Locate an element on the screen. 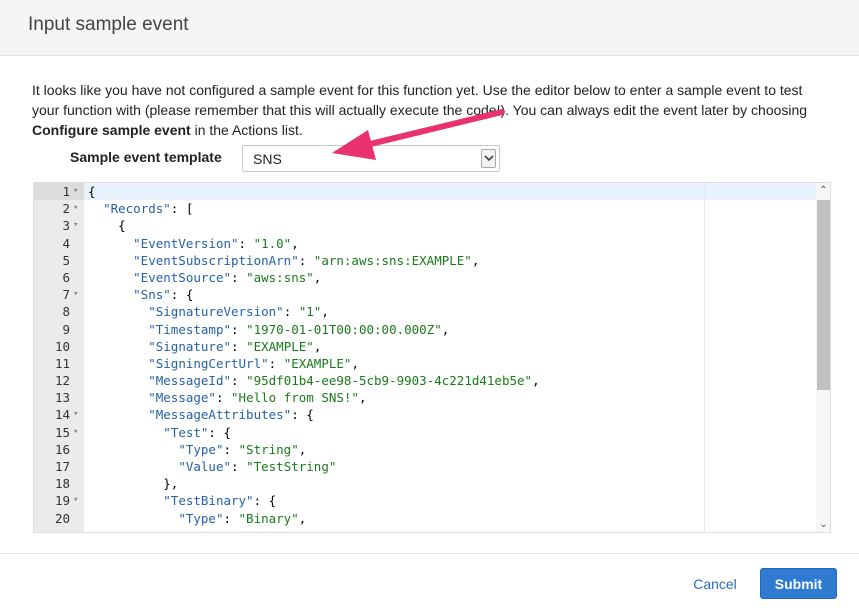  code-line: 3 ▾ { is located at coordinates (425, 225).